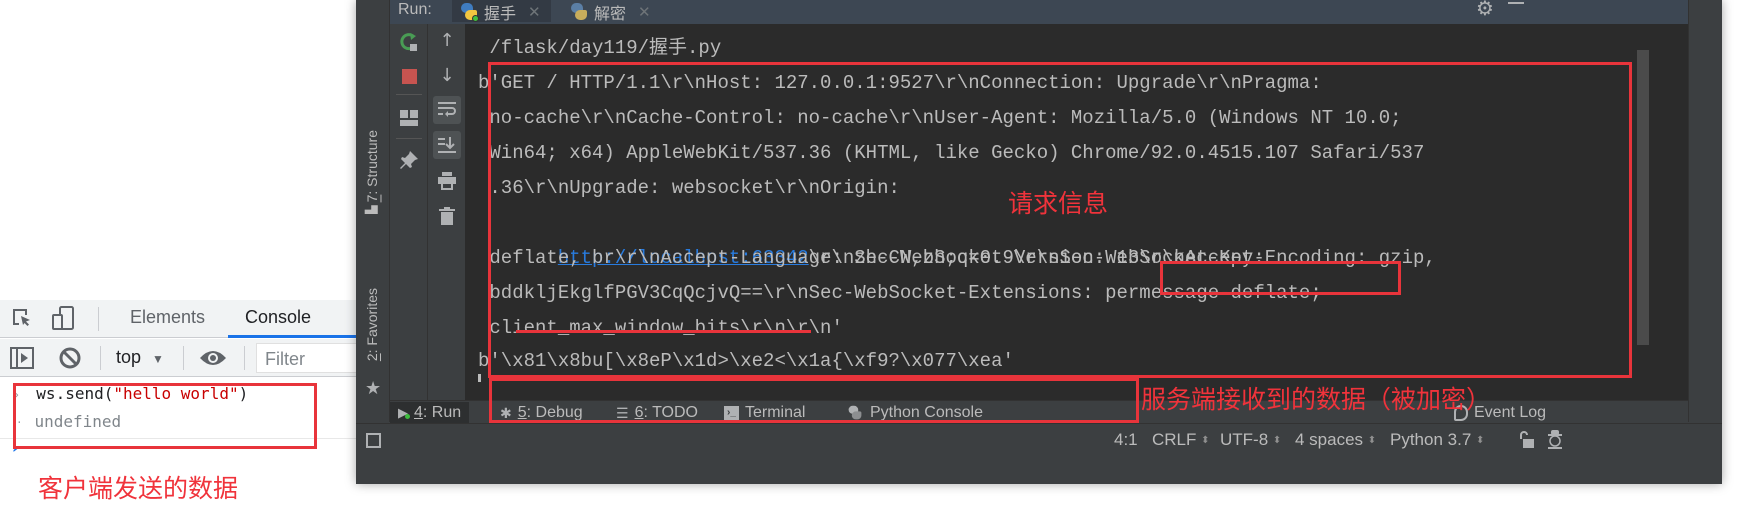 The height and width of the screenshot is (517, 1737). I want to click on tool-tab-structure: ▙ 7: Structure, so click(372, 172).